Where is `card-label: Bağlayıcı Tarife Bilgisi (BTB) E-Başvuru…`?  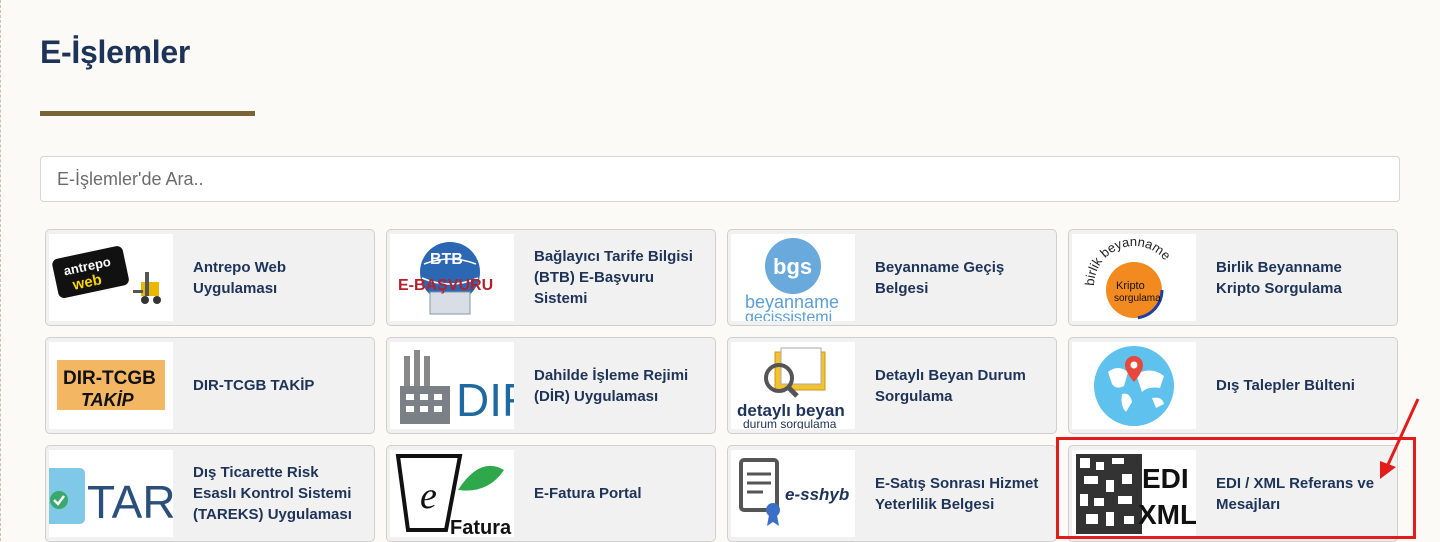
card-label: Bağlayıcı Tarife Bilgisi (BTB) E-Başvuru… is located at coordinates (613, 277).